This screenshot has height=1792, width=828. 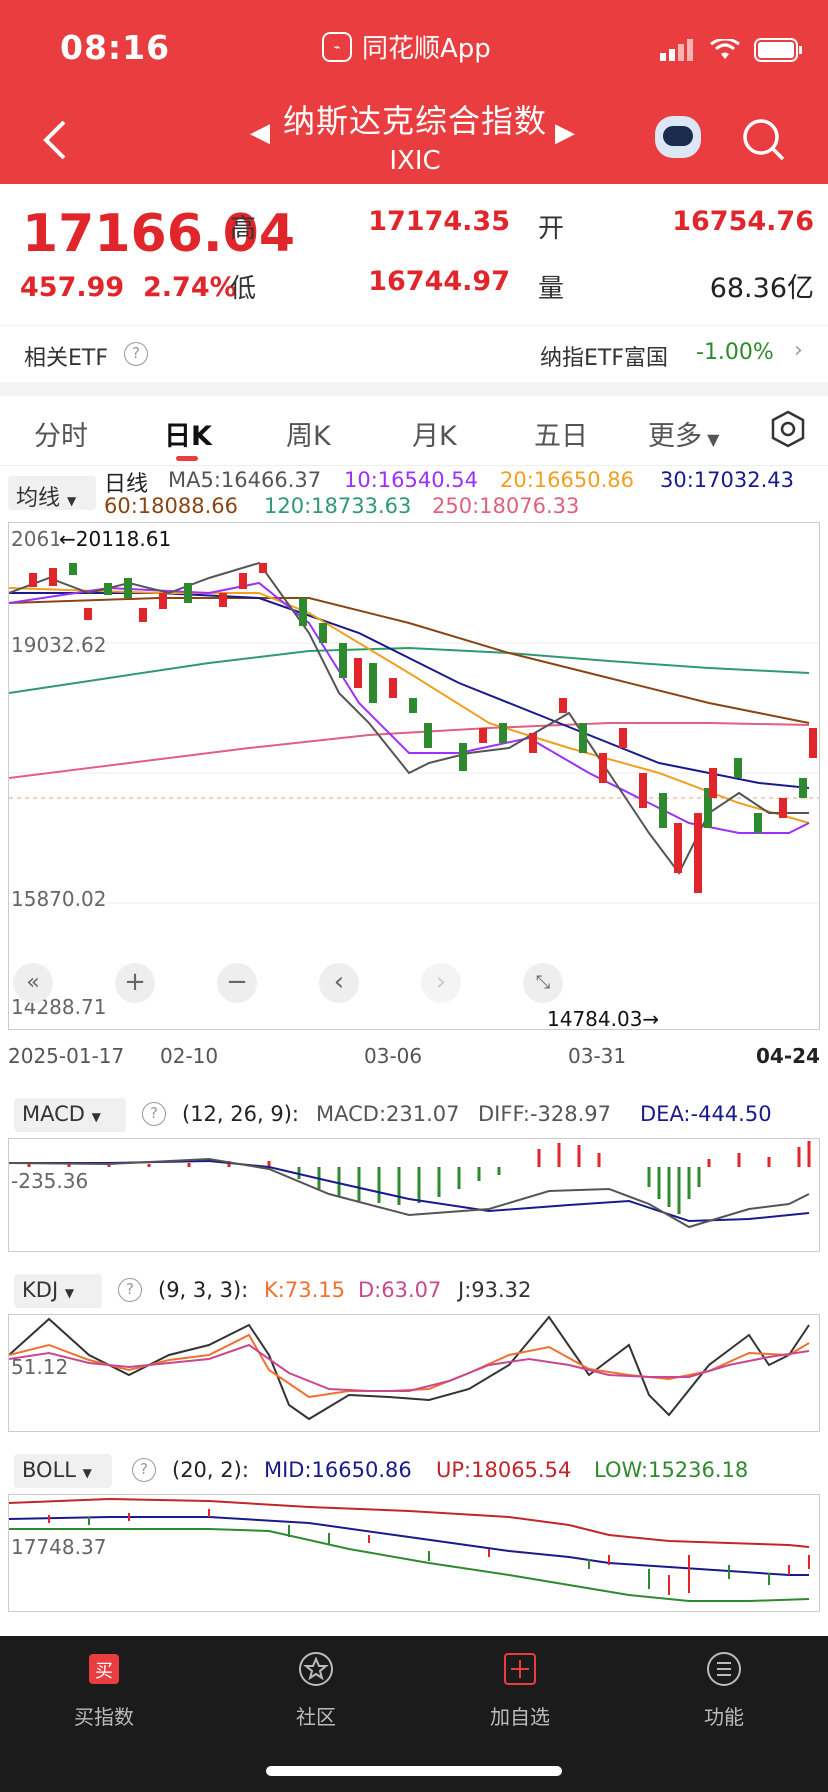 What do you see at coordinates (414, 389) in the screenshot?
I see `section-gap` at bounding box center [414, 389].